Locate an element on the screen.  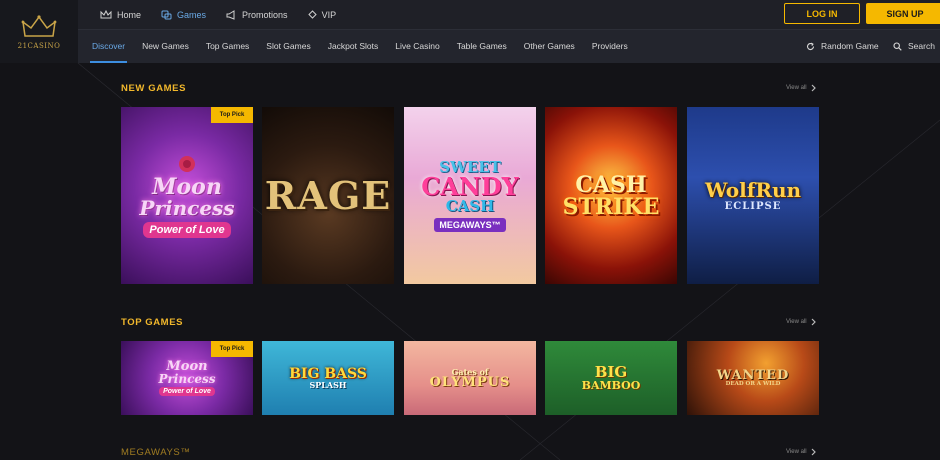
game-card: BIG BAMBOO is located at coordinates (611, 378).